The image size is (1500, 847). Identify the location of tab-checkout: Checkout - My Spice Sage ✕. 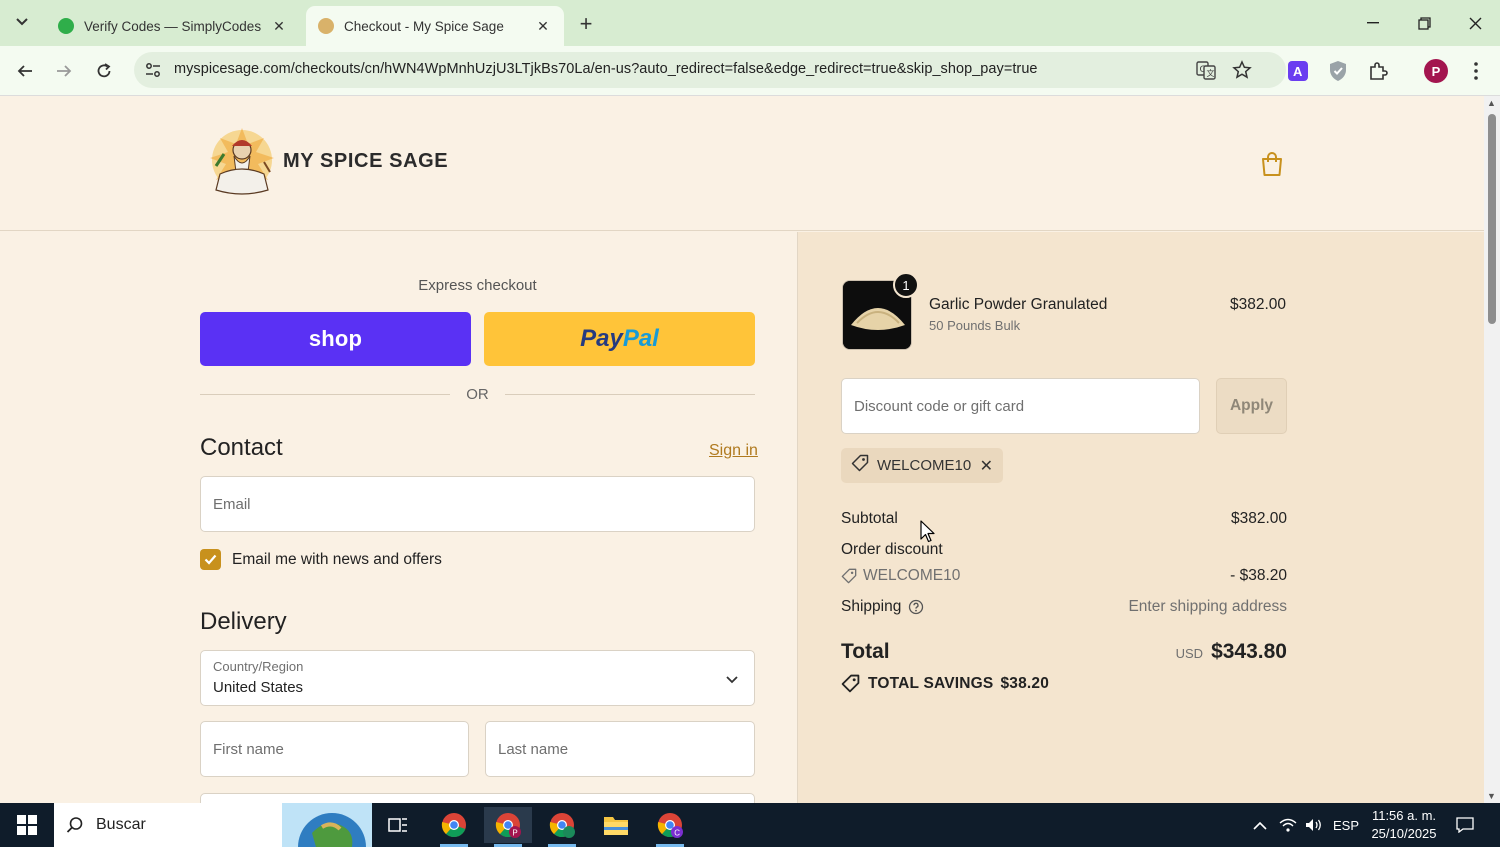
(435, 26).